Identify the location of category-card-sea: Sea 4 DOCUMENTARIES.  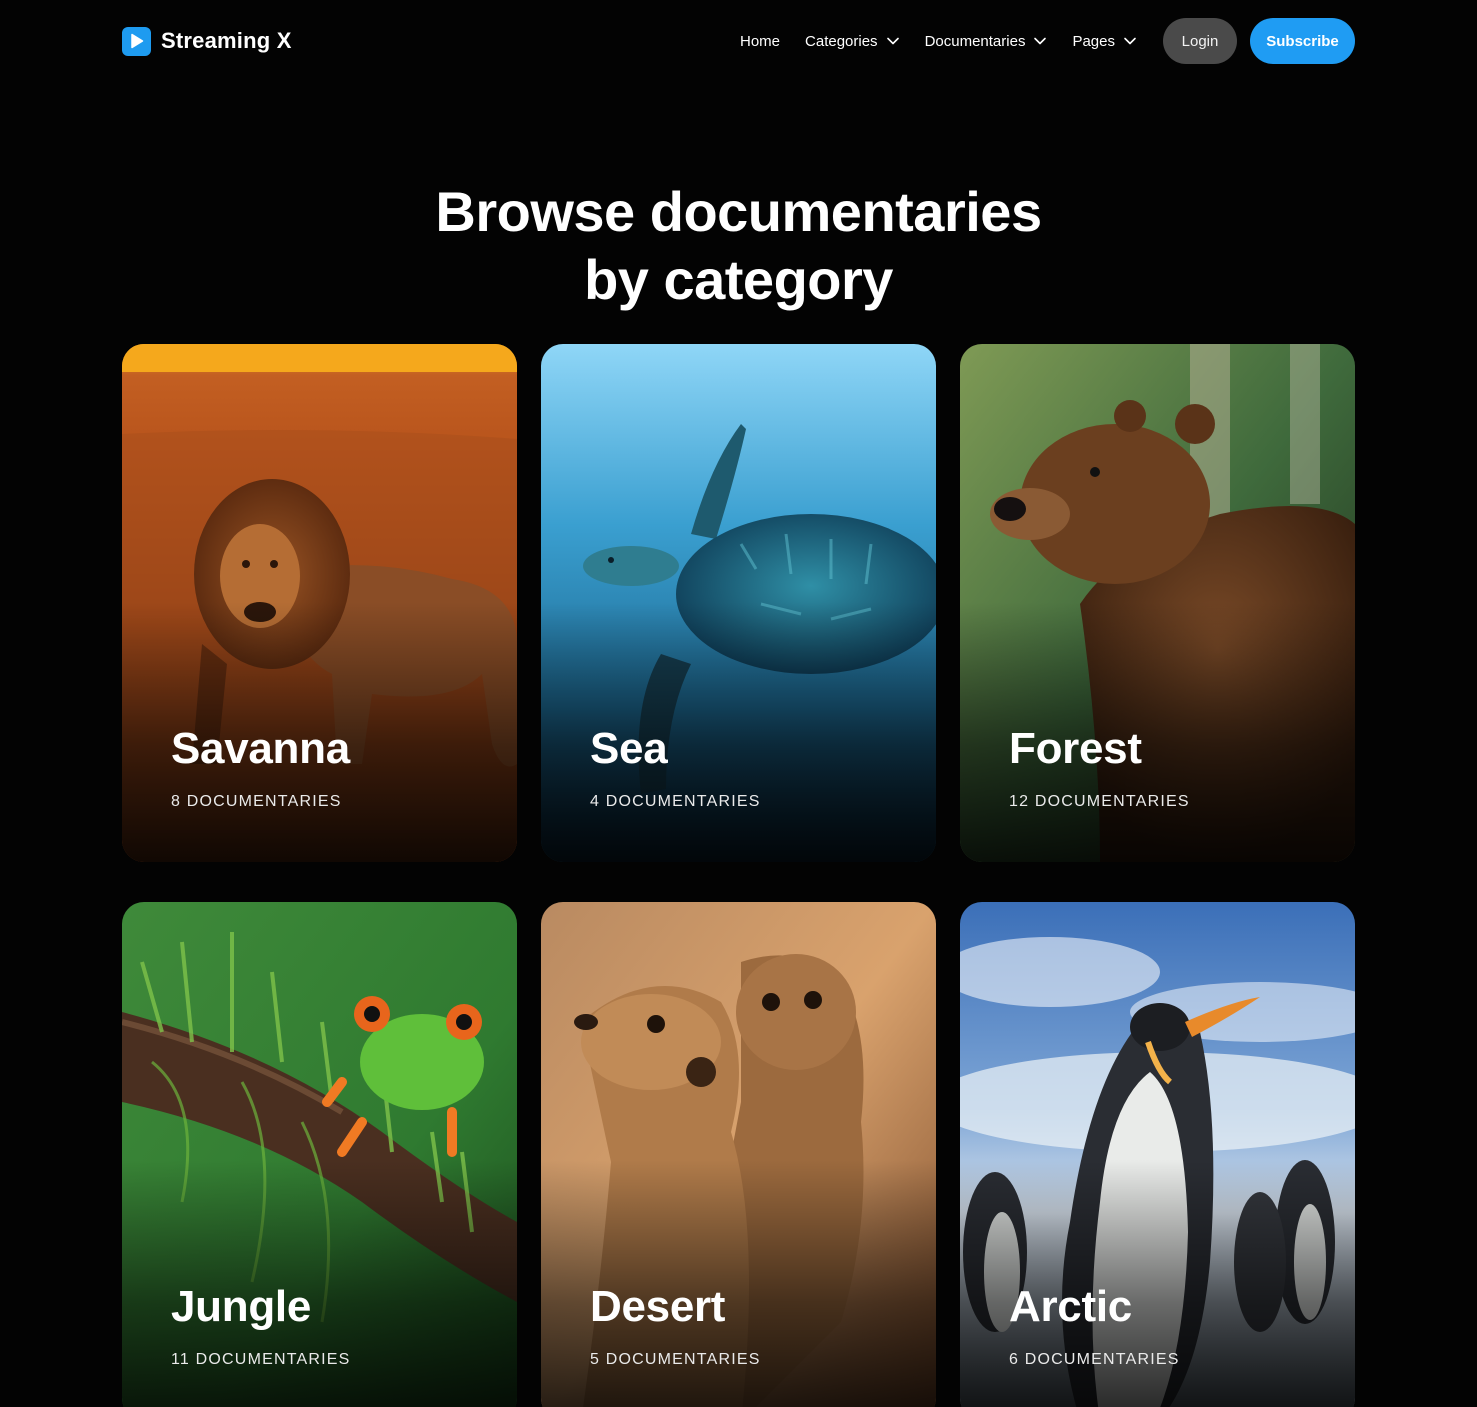
(738, 603).